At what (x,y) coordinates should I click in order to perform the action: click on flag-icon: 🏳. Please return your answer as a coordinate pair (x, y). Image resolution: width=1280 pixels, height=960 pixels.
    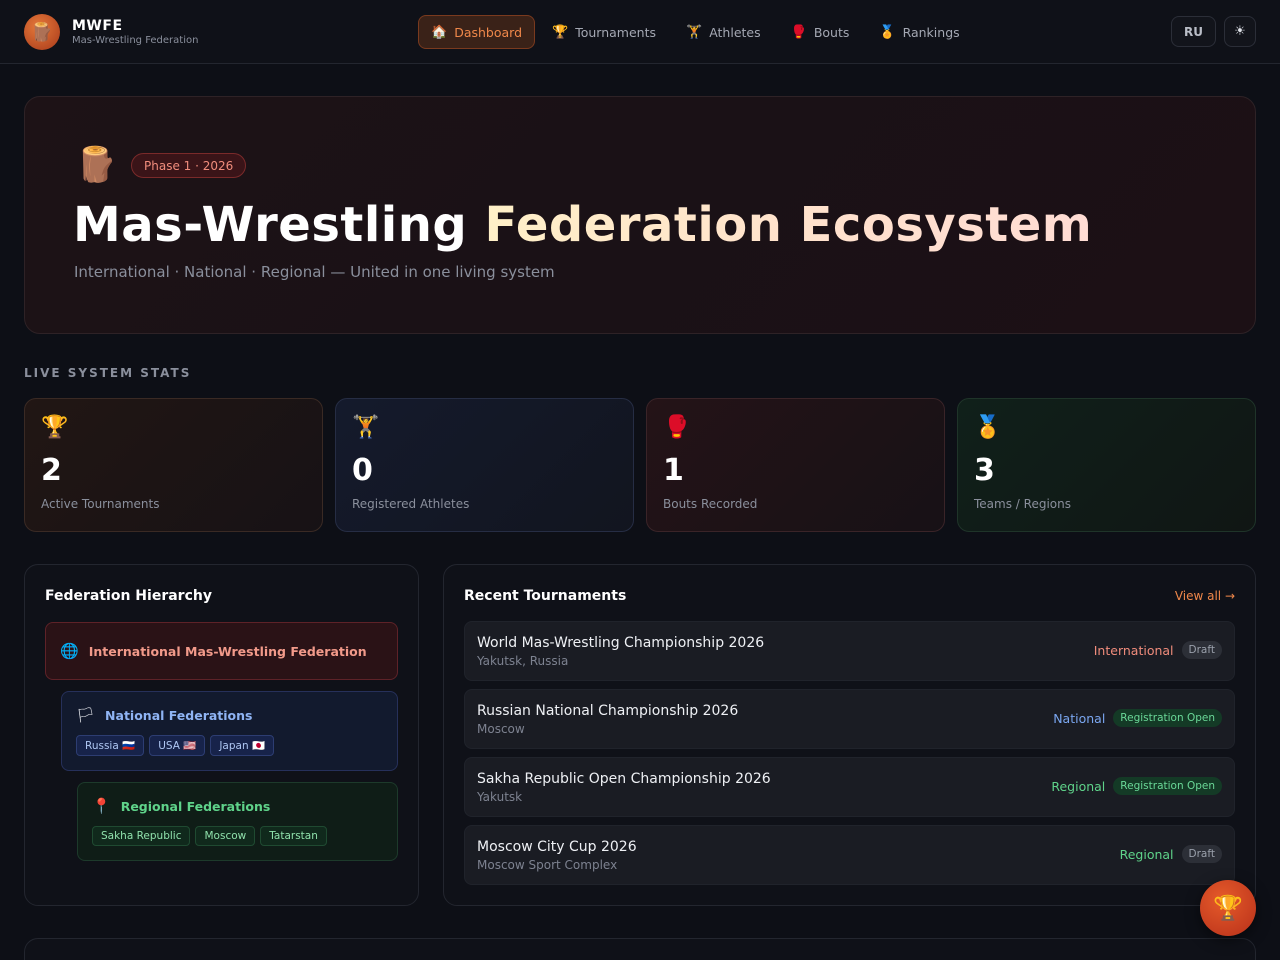
    Looking at the image, I should click on (86, 715).